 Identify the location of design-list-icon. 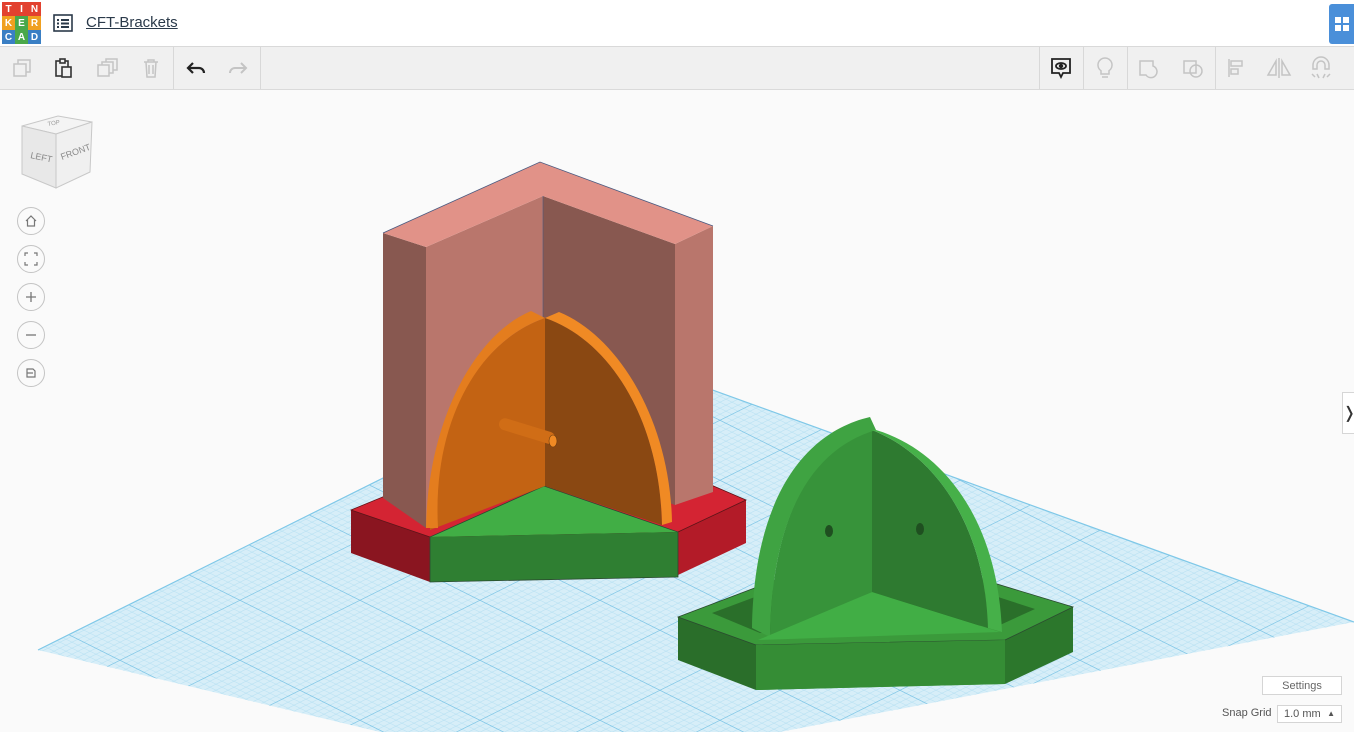
(63, 23).